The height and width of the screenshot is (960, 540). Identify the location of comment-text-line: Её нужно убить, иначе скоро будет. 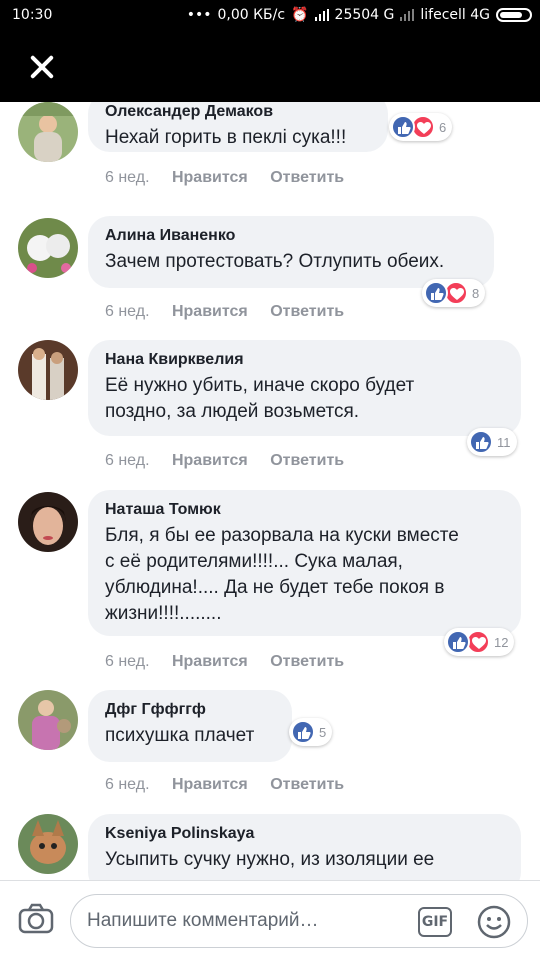
(260, 385).